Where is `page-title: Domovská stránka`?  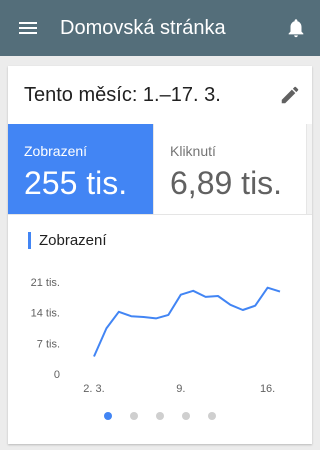 page-title: Domovská stránka is located at coordinates (143, 27).